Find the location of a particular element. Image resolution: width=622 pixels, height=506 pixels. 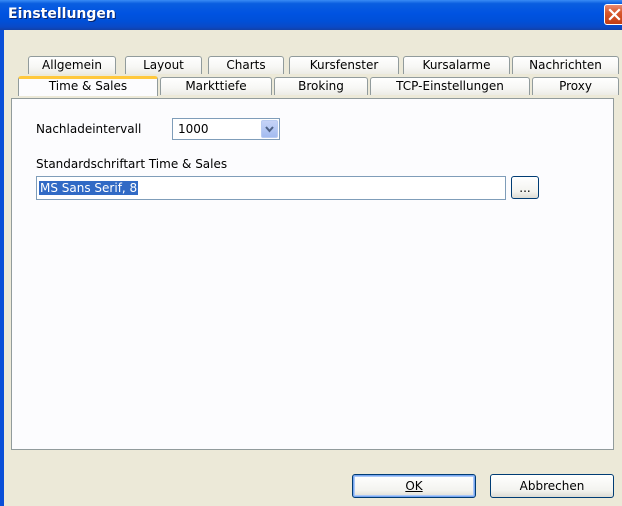

tab-tcp-einstellungen: TCP-Einstellungen is located at coordinates (450, 86).